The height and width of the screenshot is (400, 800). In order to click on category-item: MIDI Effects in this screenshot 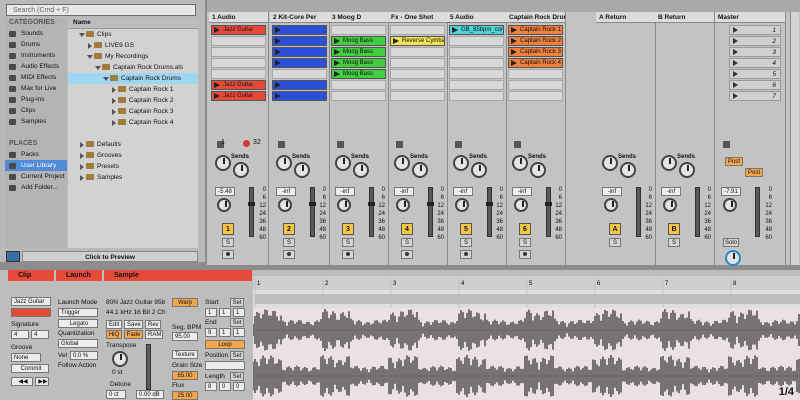, I will do `click(36, 77)`.